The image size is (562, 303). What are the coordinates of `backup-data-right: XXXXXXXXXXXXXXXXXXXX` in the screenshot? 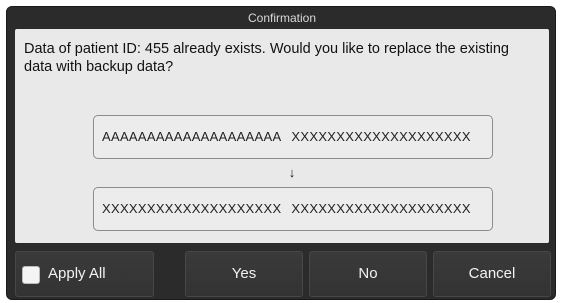 It's located at (381, 208).